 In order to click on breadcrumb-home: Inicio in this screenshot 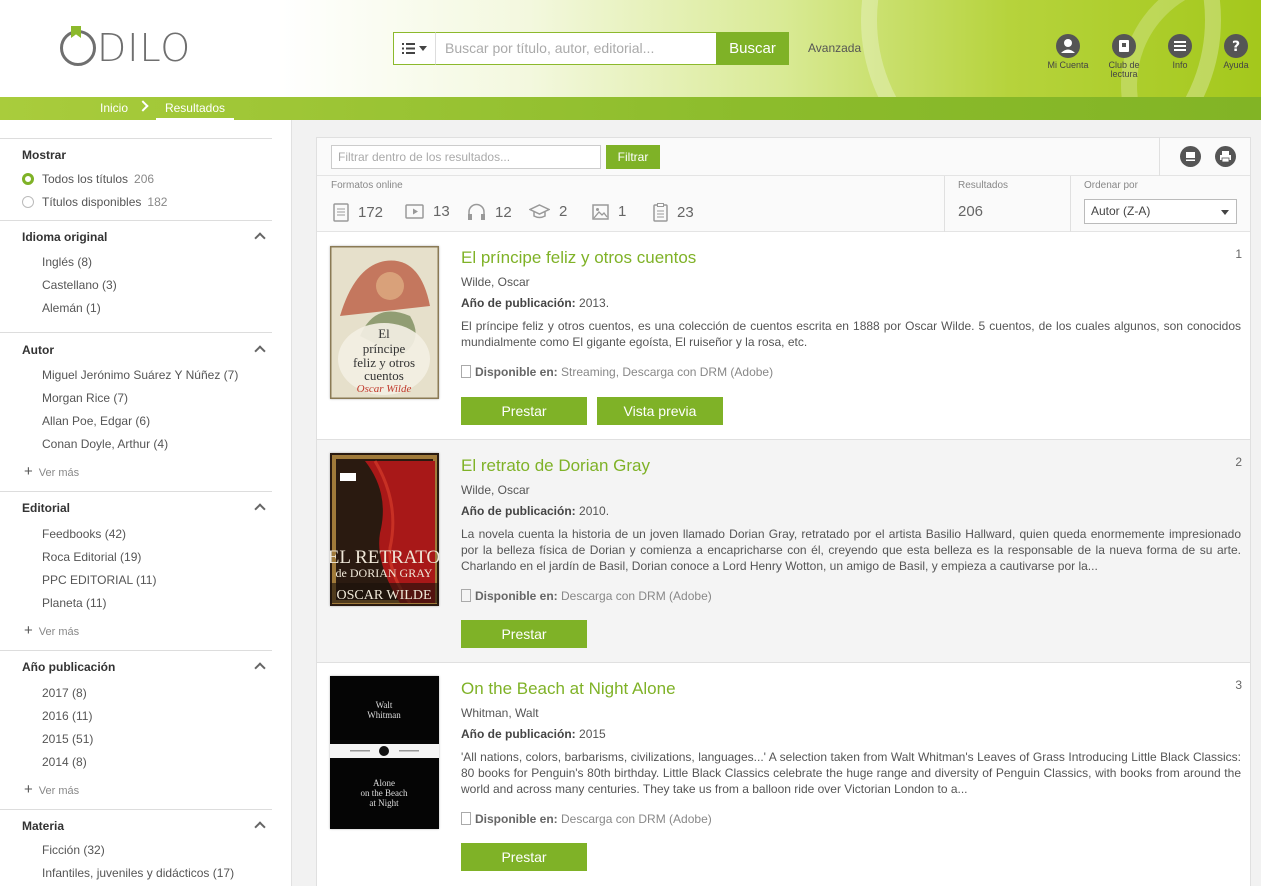, I will do `click(114, 108)`.